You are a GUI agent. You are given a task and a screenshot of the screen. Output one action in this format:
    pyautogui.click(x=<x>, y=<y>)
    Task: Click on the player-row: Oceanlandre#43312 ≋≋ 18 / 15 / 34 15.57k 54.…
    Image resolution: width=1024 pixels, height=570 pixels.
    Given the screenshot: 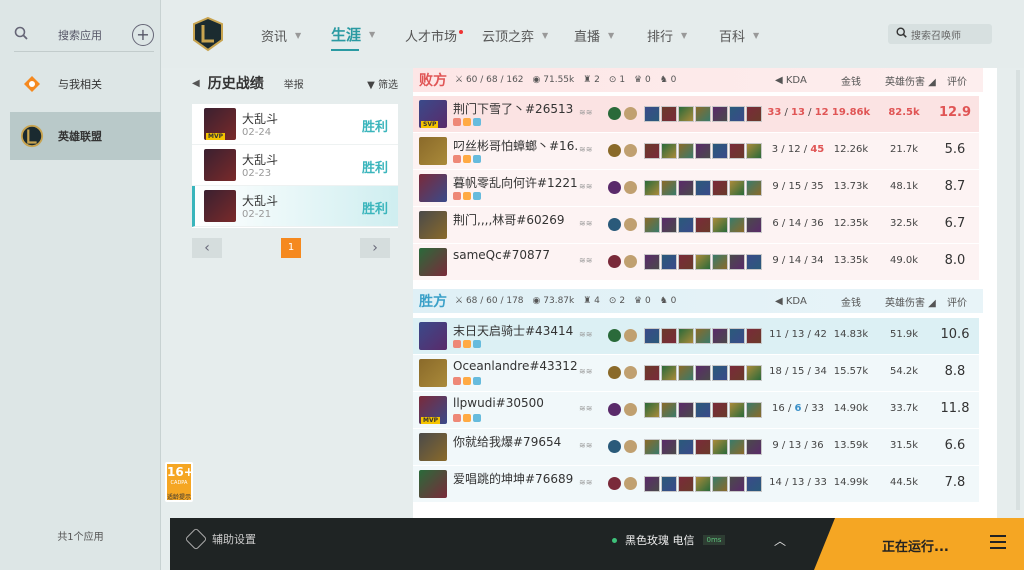 What is the action you would take?
    pyautogui.click(x=696, y=373)
    